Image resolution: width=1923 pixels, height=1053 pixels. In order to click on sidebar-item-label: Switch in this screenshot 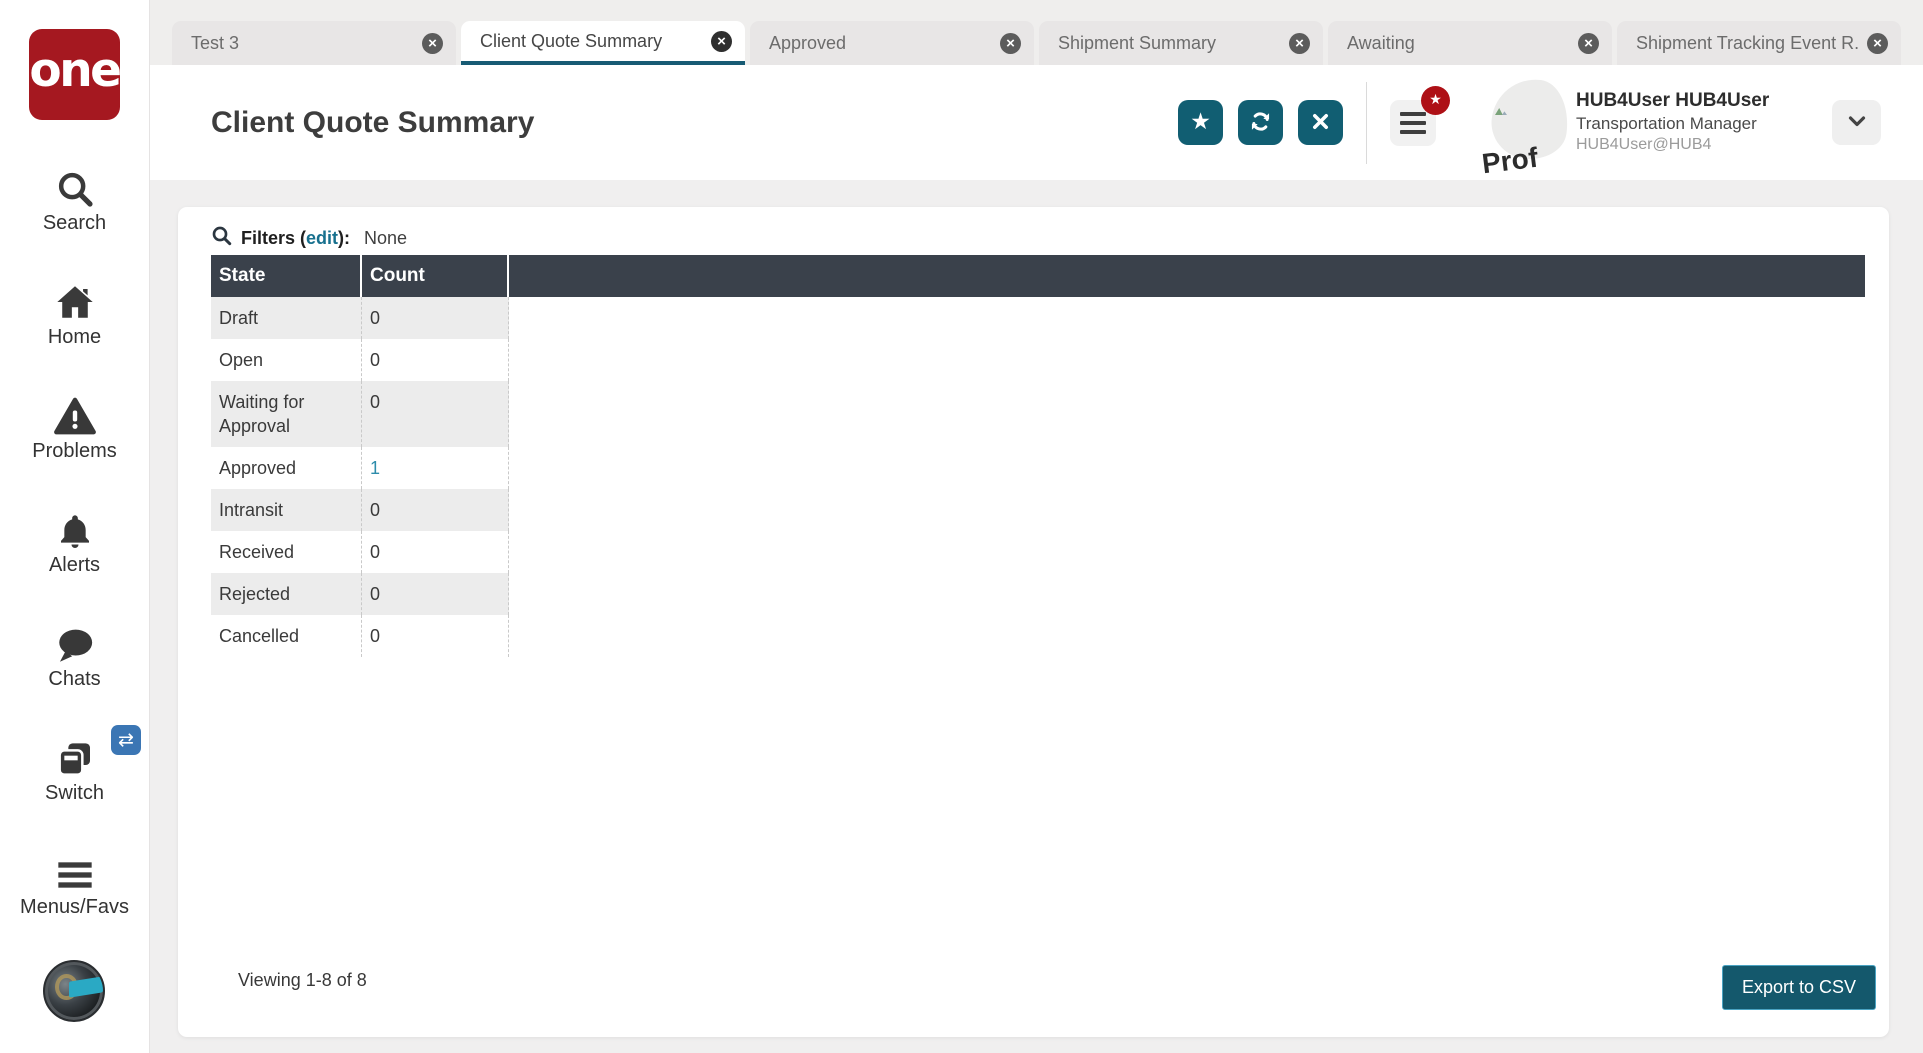, I will do `click(74, 793)`.